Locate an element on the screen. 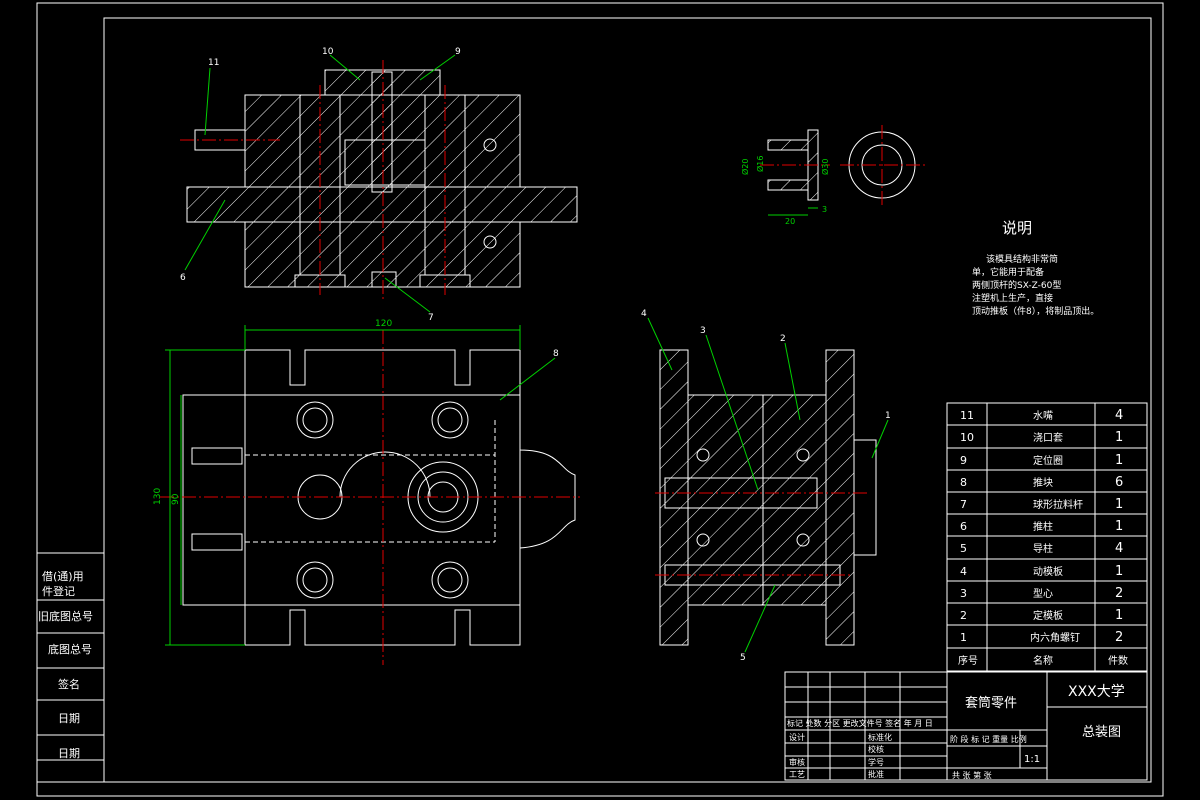  parts-row-9-qty: 2 is located at coordinates (1119, 593).